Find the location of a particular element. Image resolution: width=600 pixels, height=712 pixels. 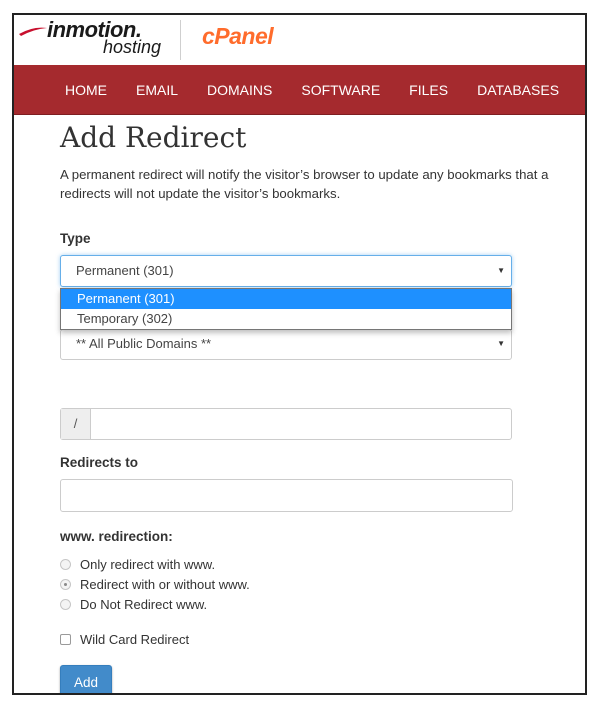

nav-item-files: FILES is located at coordinates (428, 90).